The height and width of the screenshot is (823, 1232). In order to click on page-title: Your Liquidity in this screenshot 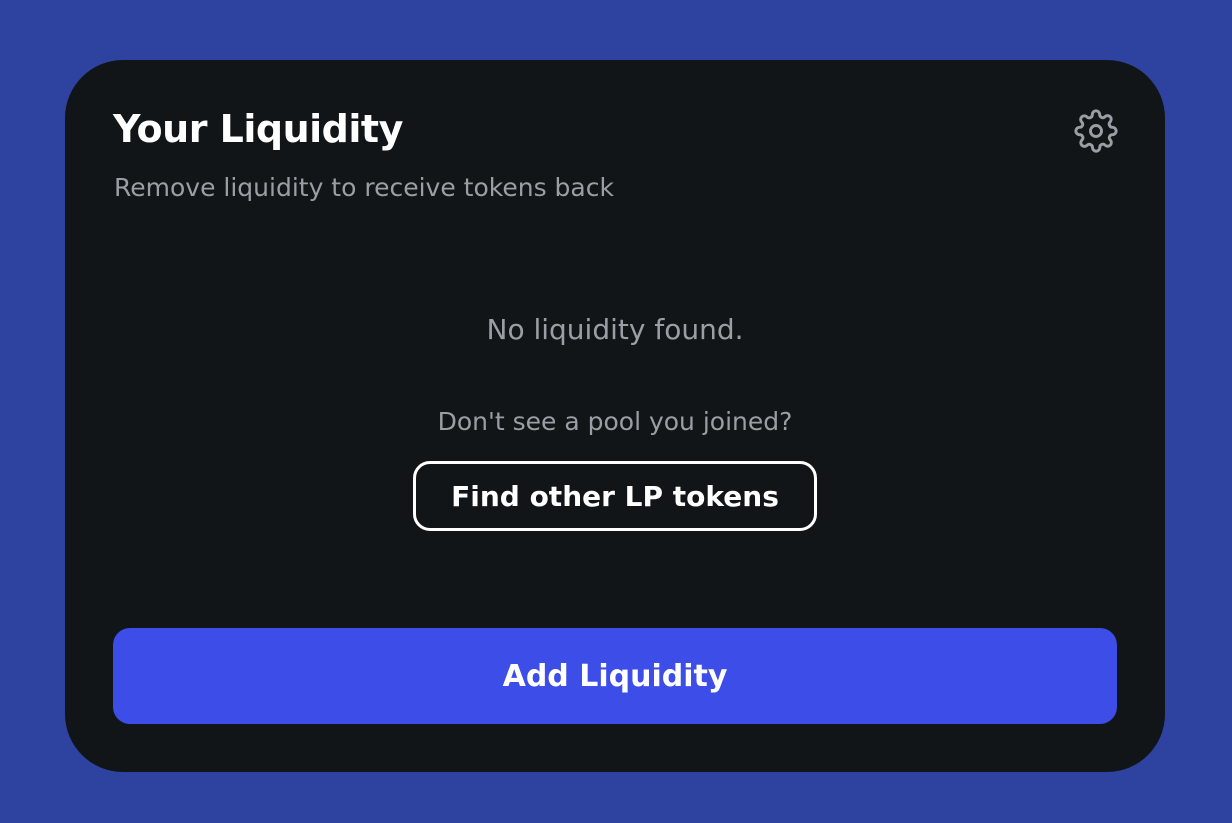, I will do `click(258, 129)`.